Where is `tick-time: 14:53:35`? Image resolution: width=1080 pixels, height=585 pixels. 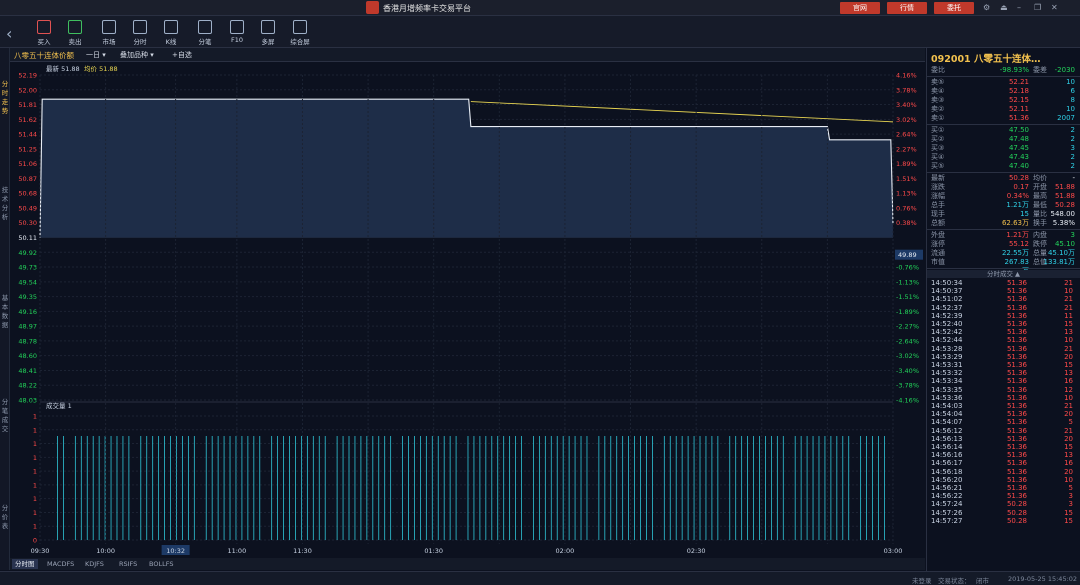
tick-time: 14:53:35 is located at coordinates (947, 389).